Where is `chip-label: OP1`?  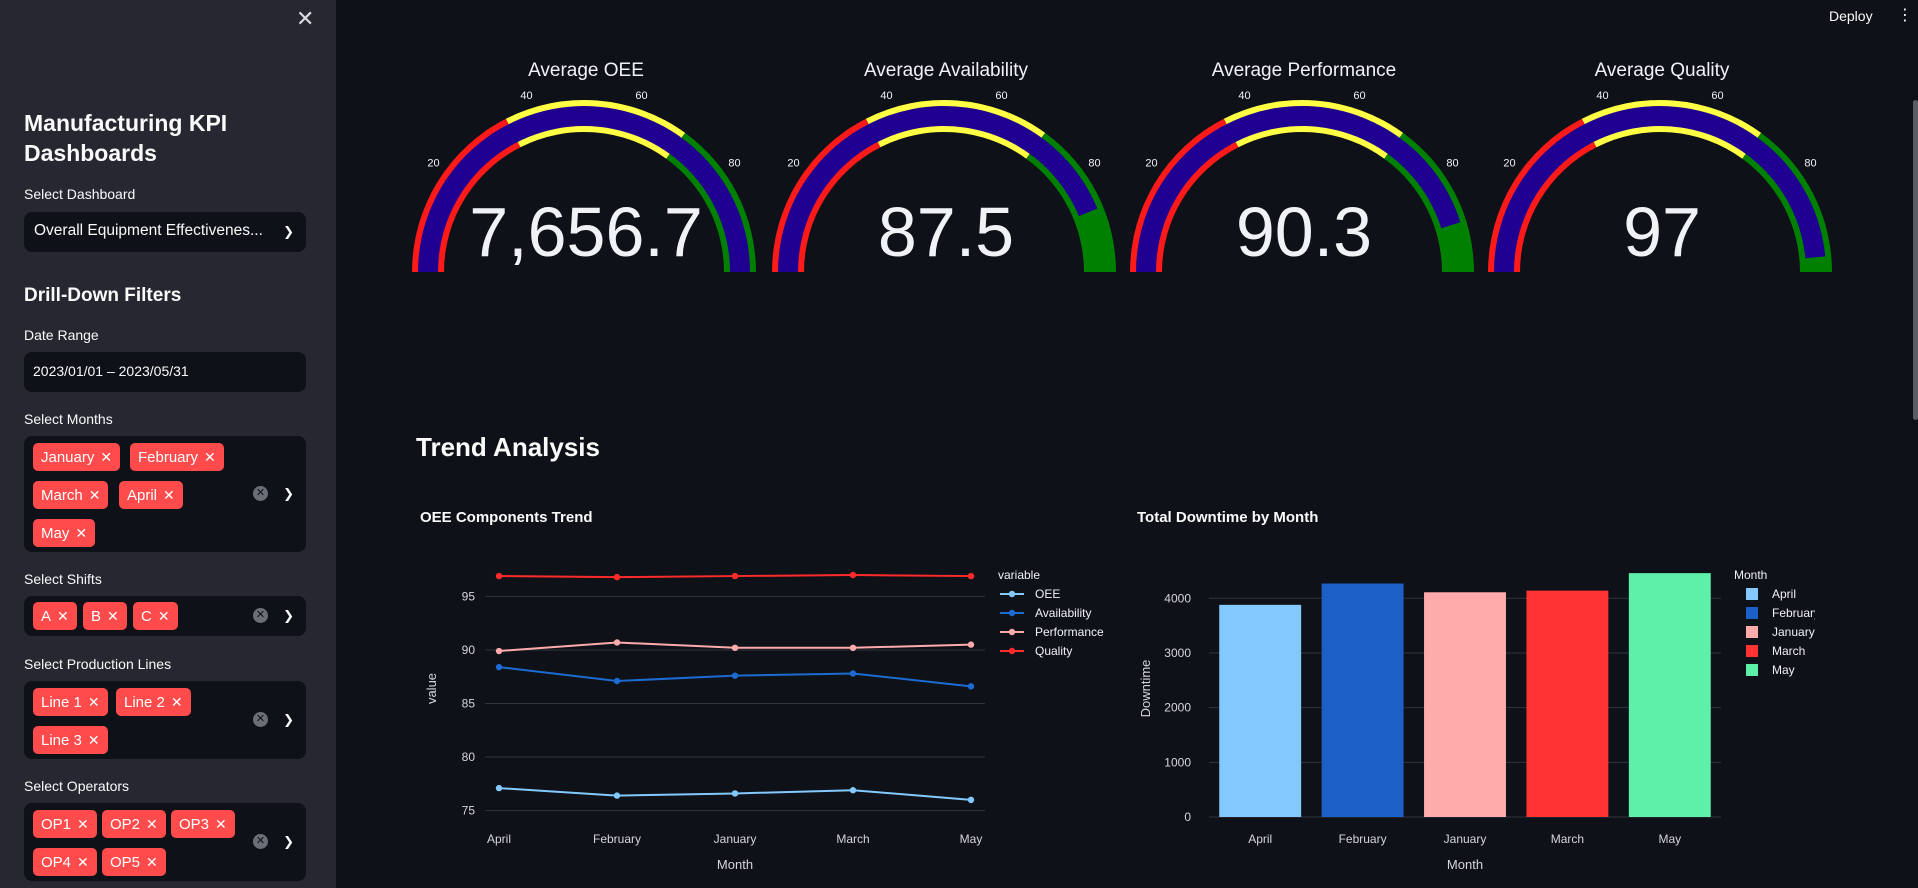
chip-label: OP1 is located at coordinates (56, 824).